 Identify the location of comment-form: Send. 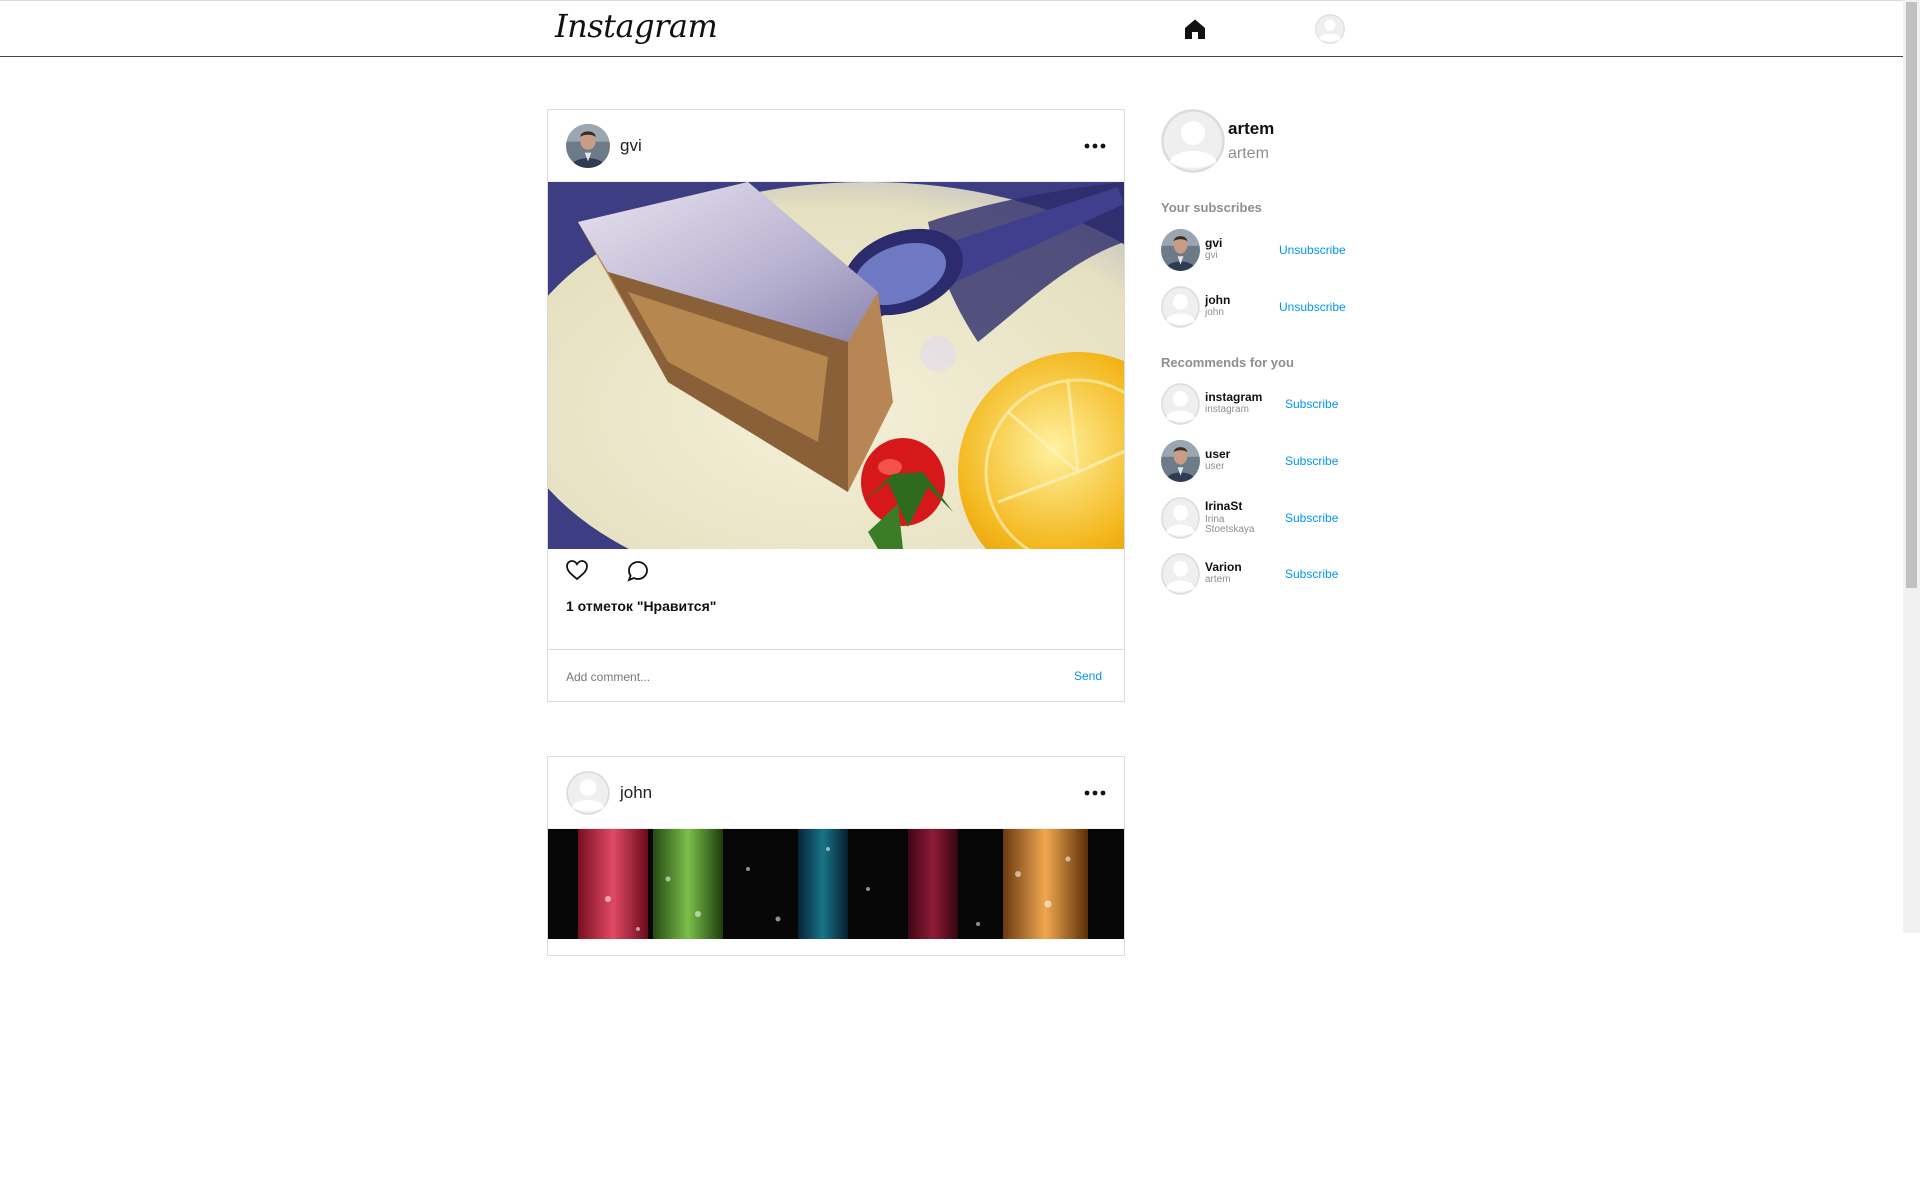
(836, 675).